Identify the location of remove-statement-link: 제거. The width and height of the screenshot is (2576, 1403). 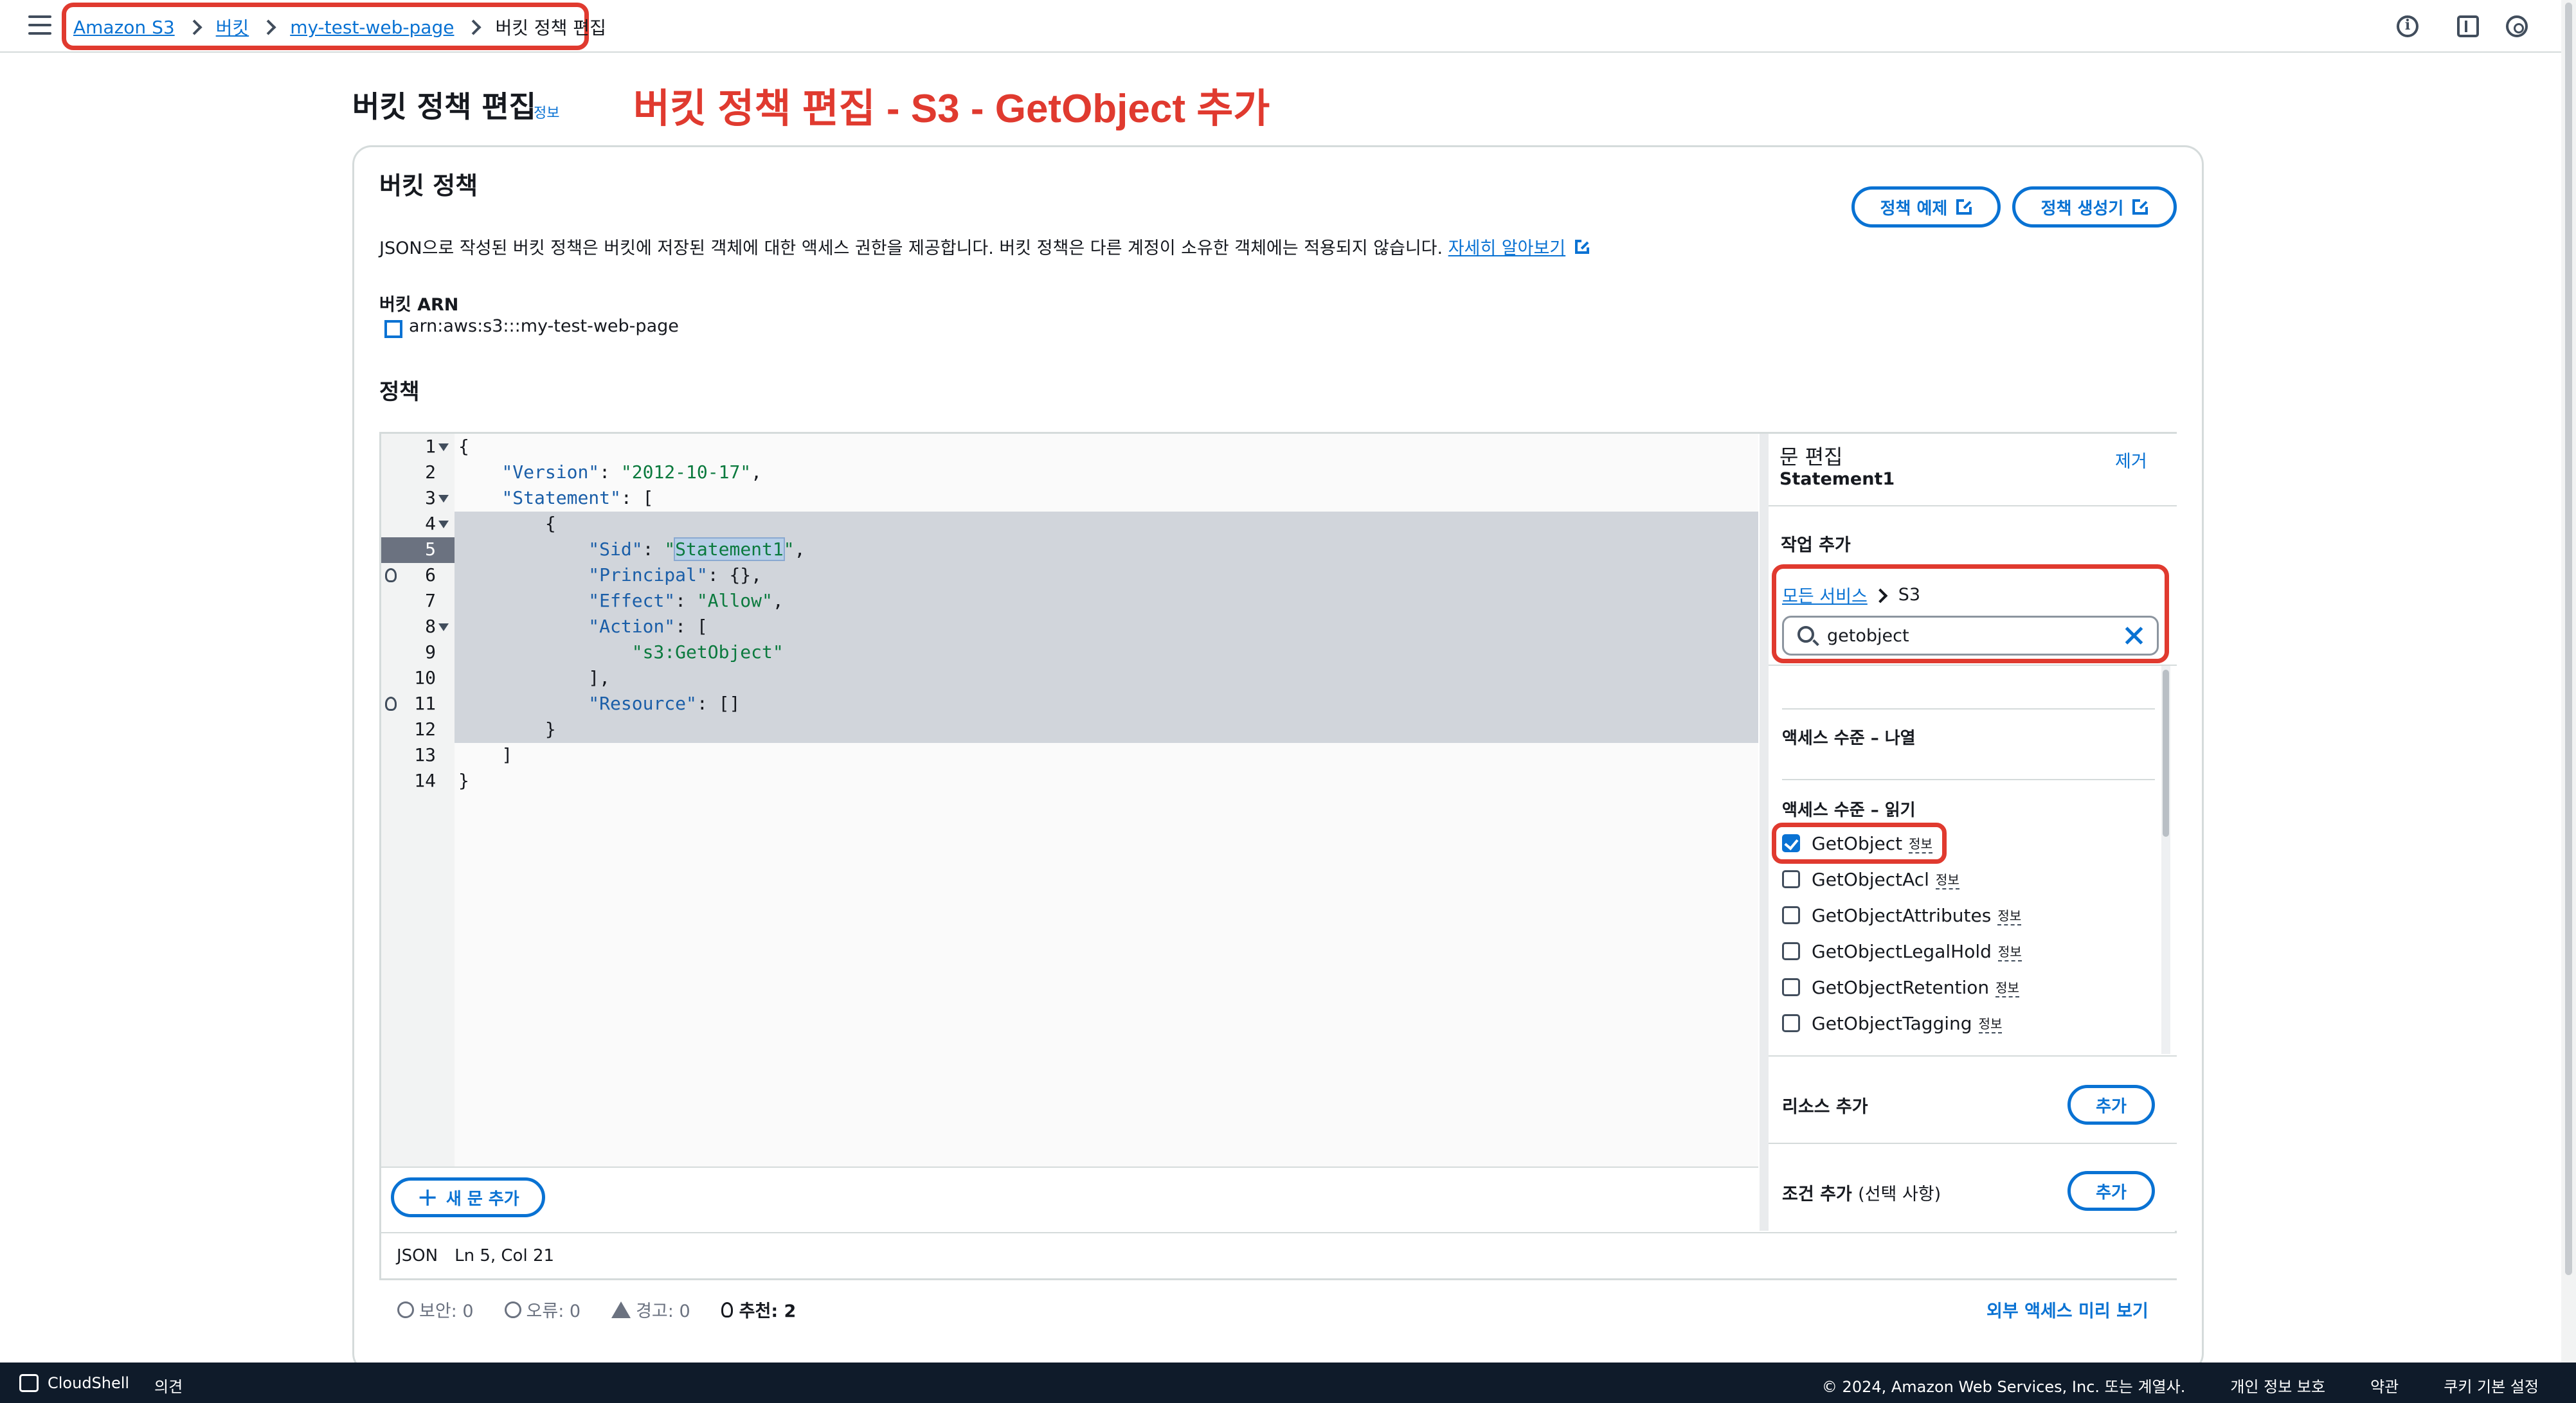
(2131, 459).